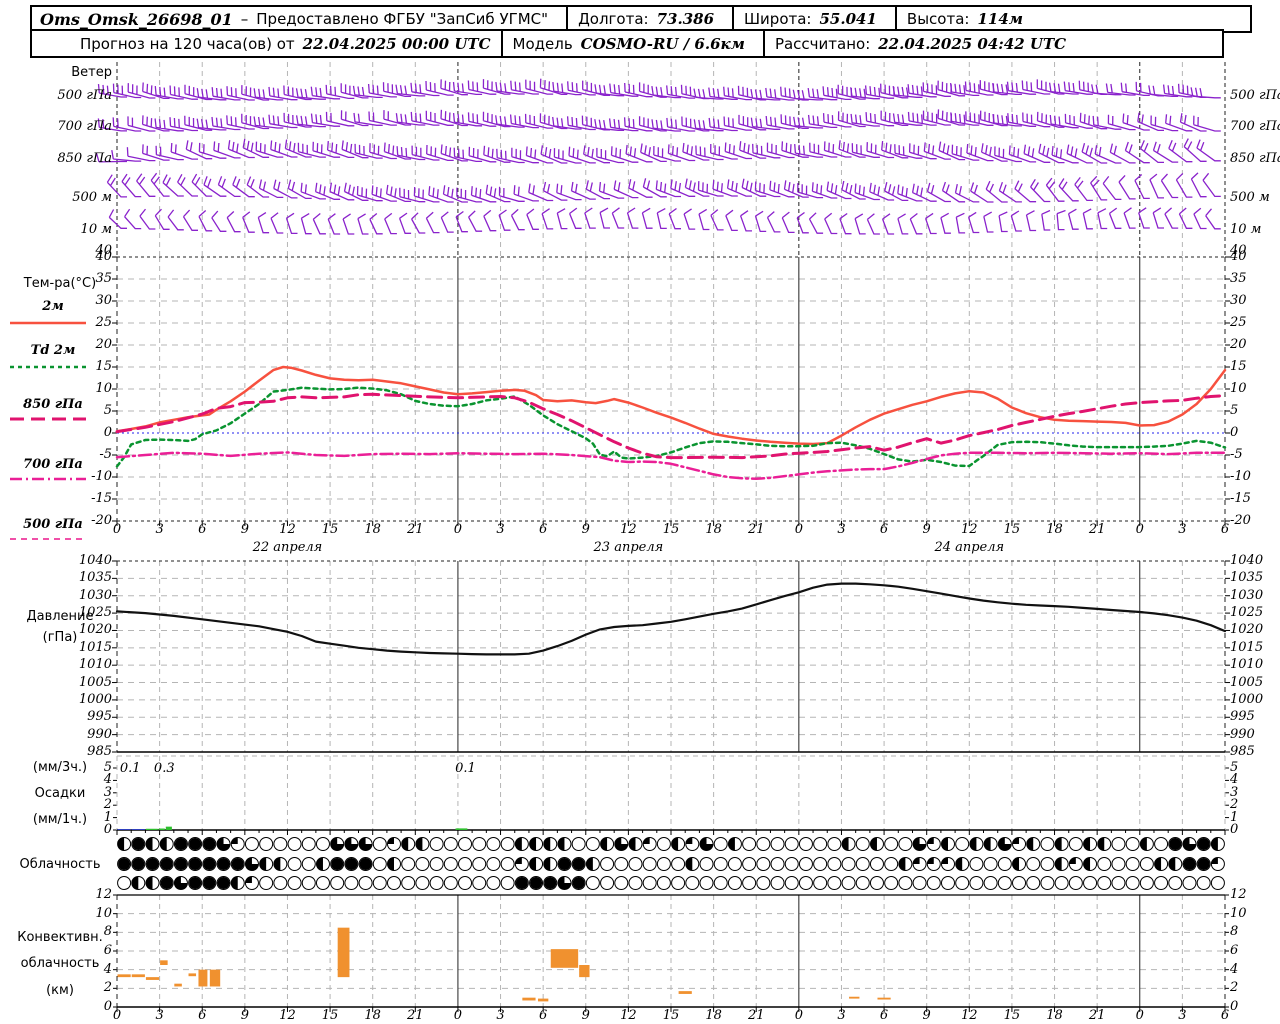 This screenshot has height=1024, width=1280. What do you see at coordinates (53, 464) in the screenshot?
I see `legend-label-t700: 700 гПа` at bounding box center [53, 464].